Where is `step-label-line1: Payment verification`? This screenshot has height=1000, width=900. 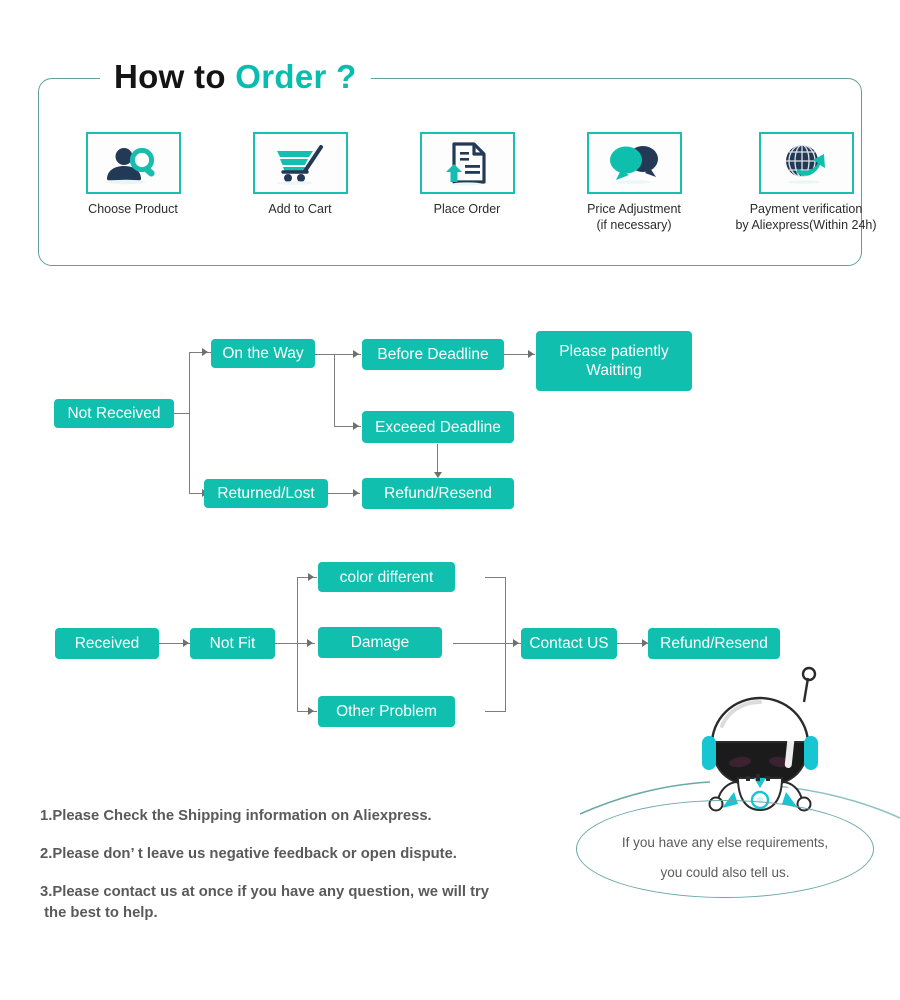
step-label-line1: Payment verification is located at coordinates (806, 209).